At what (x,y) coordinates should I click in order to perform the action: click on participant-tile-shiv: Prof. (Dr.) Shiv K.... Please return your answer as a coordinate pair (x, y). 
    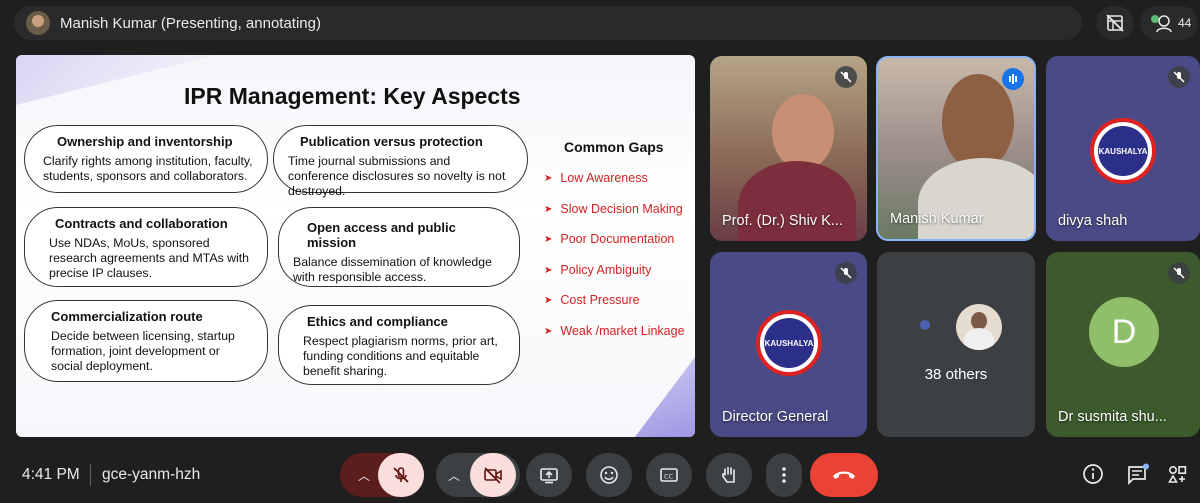
    Looking at the image, I should click on (788, 148).